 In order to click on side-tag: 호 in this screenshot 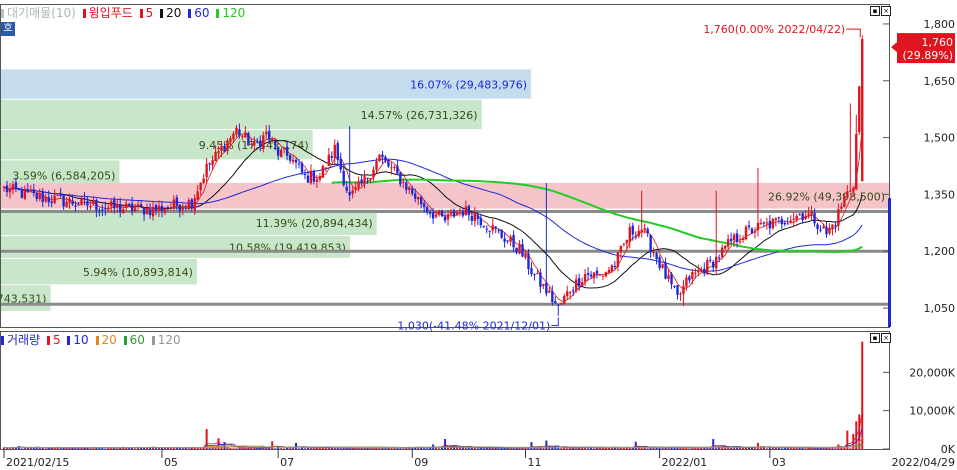, I will do `click(8, 29)`.